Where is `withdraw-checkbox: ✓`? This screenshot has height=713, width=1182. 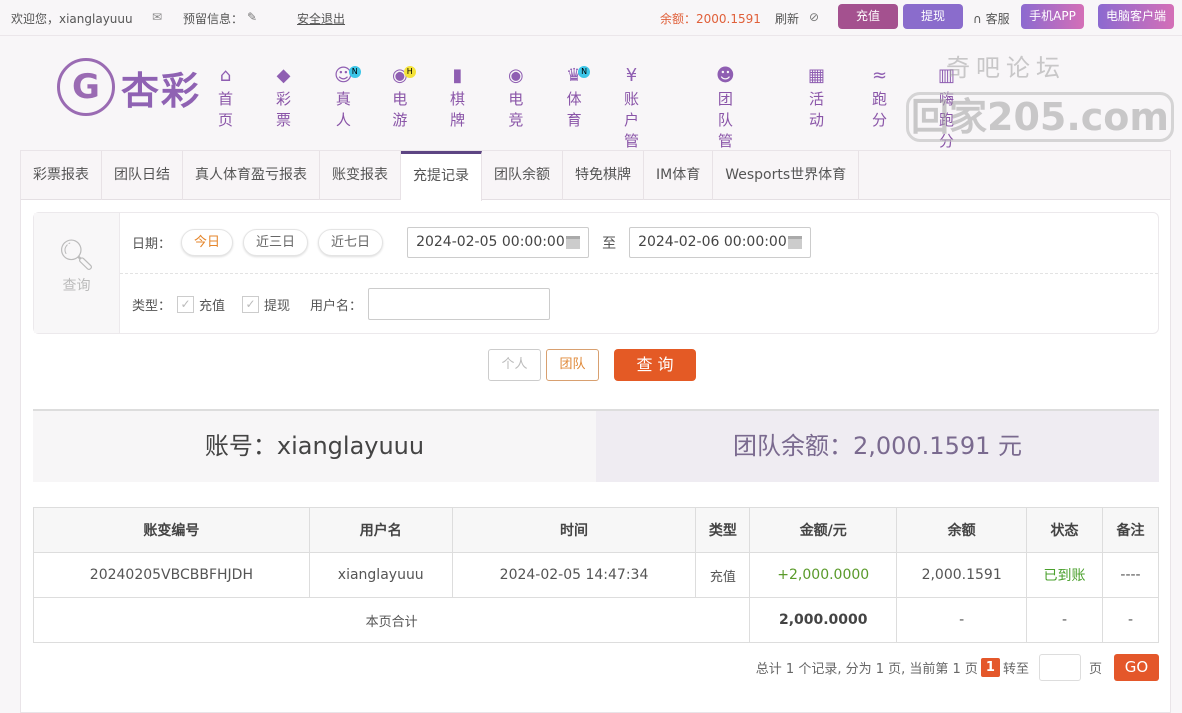
withdraw-checkbox: ✓ is located at coordinates (251, 304).